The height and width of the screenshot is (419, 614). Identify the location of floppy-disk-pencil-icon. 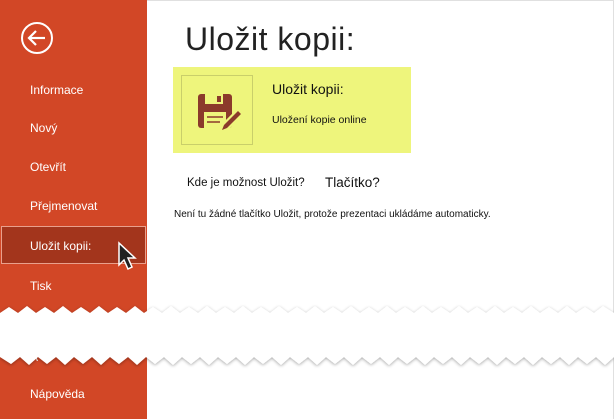
(221, 114).